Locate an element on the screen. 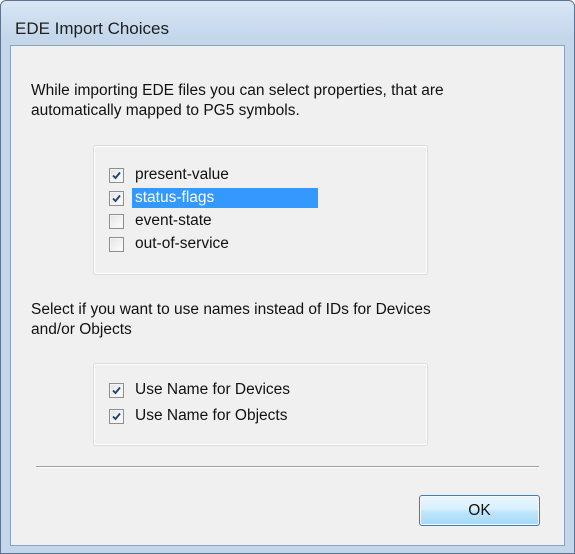 This screenshot has height=554, width=575. checkbox-use-name-objects: Use Name for Objects is located at coordinates (199, 416).